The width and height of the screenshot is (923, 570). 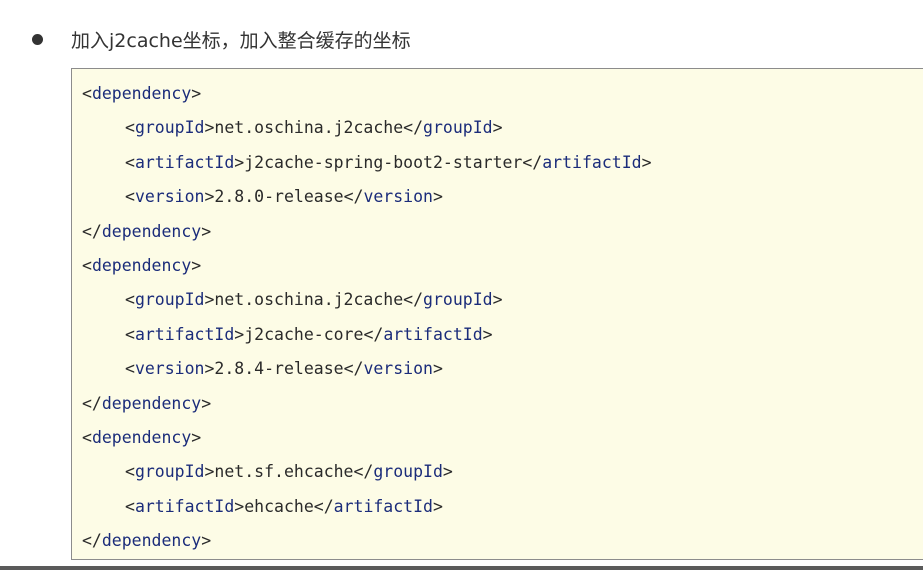 What do you see at coordinates (279, 506) in the screenshot?
I see `code-tag-value: ehcache` at bounding box center [279, 506].